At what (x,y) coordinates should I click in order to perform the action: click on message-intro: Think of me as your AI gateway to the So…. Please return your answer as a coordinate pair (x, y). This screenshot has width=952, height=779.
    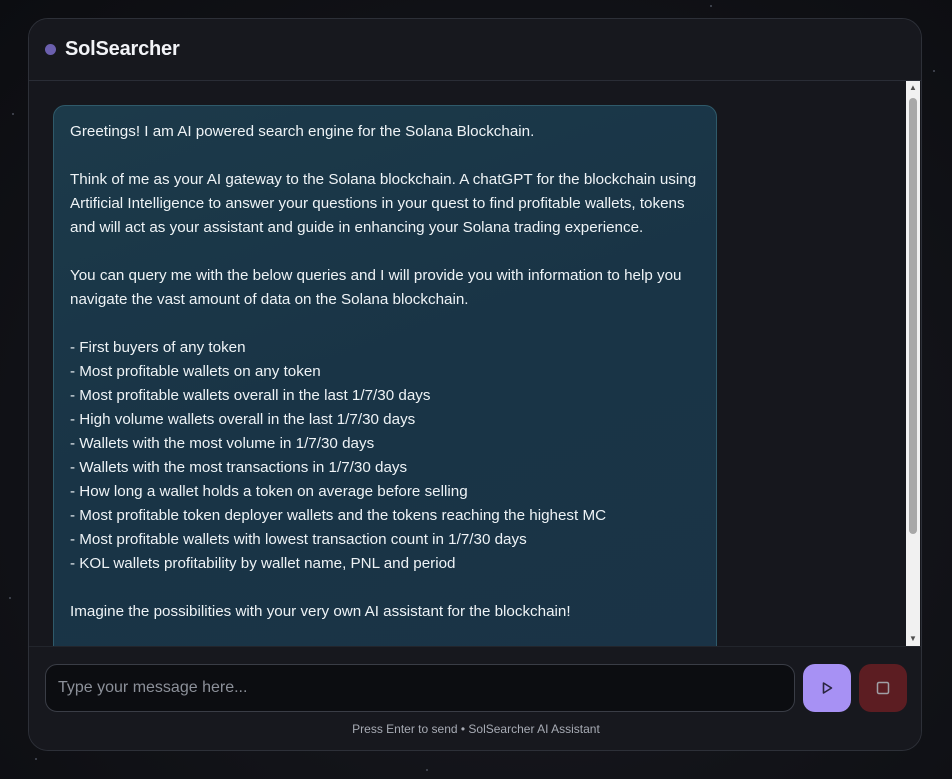
    Looking at the image, I should click on (383, 203).